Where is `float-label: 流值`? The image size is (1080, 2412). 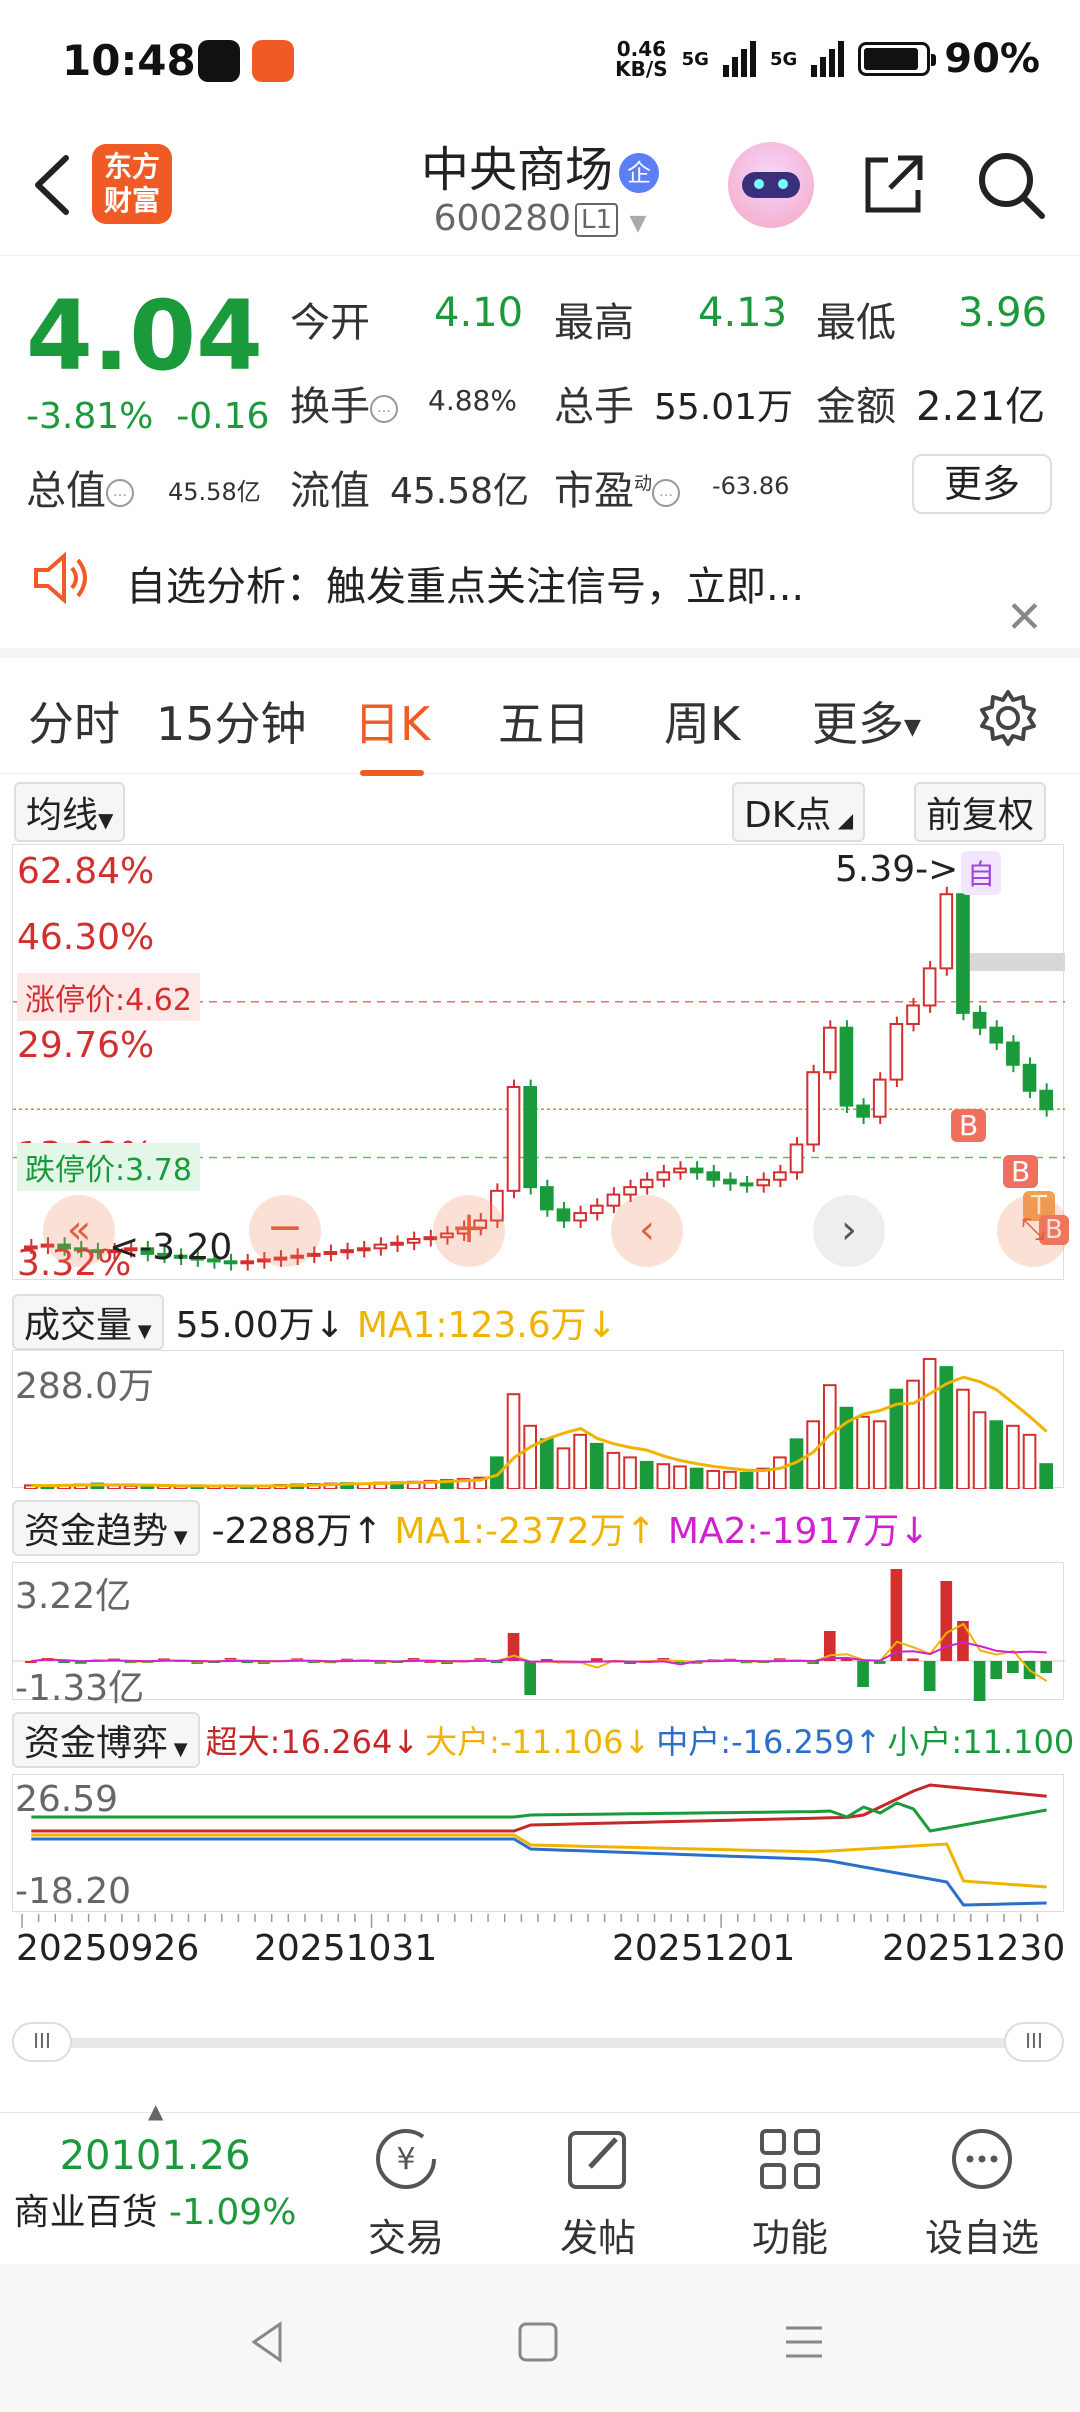 float-label: 流值 is located at coordinates (330, 491).